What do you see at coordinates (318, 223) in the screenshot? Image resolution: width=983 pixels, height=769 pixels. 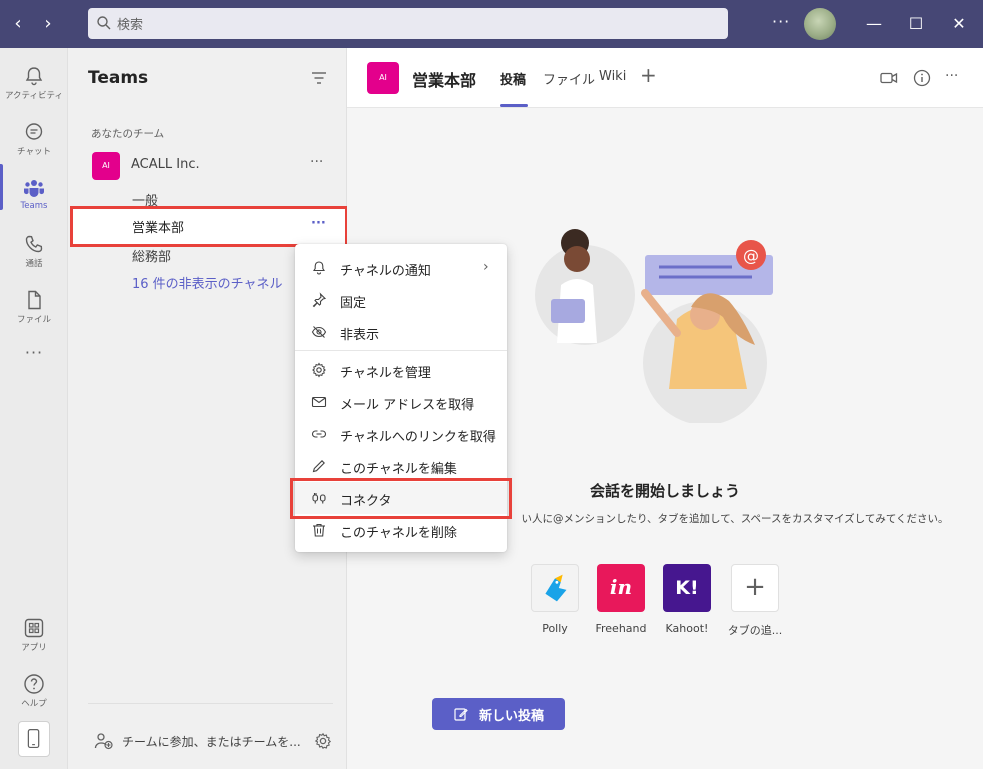 I see `channel-more-button: ···` at bounding box center [318, 223].